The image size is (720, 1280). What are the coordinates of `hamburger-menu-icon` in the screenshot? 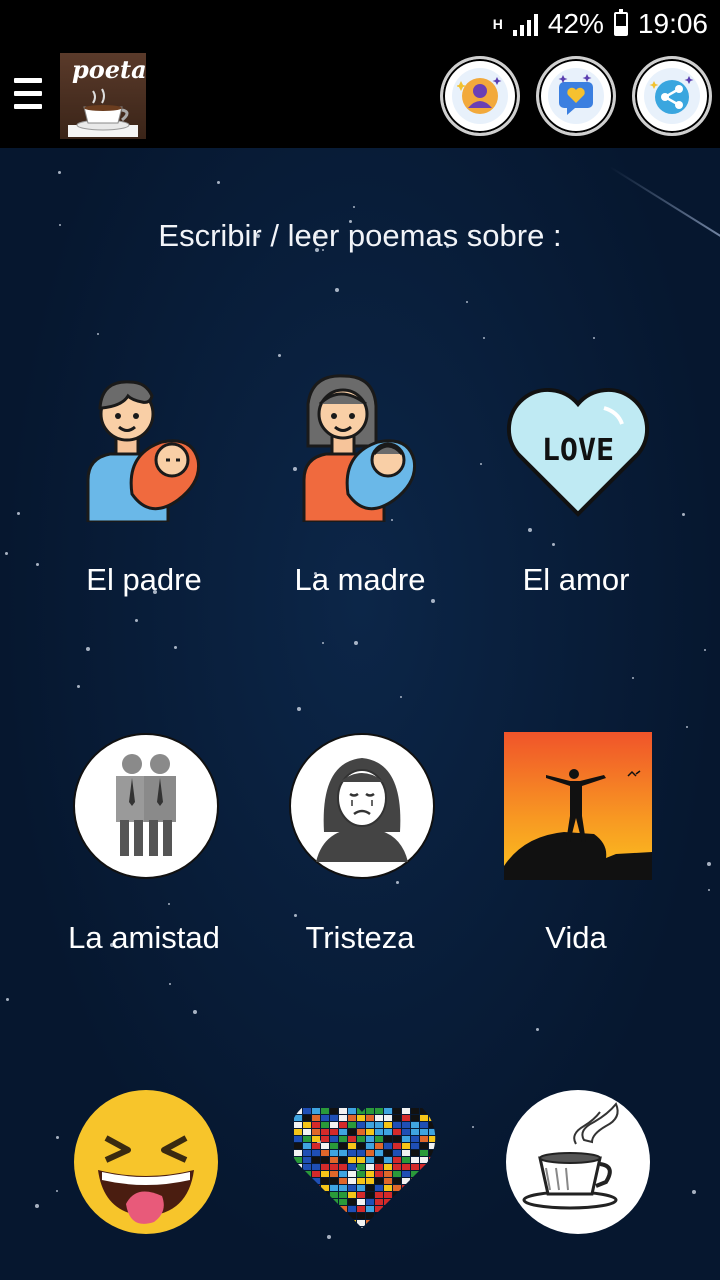 It's located at (28, 96).